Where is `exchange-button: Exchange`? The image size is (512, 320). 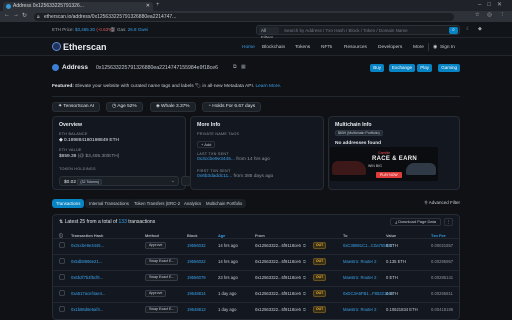
exchange-button: Exchange is located at coordinates (401, 68).